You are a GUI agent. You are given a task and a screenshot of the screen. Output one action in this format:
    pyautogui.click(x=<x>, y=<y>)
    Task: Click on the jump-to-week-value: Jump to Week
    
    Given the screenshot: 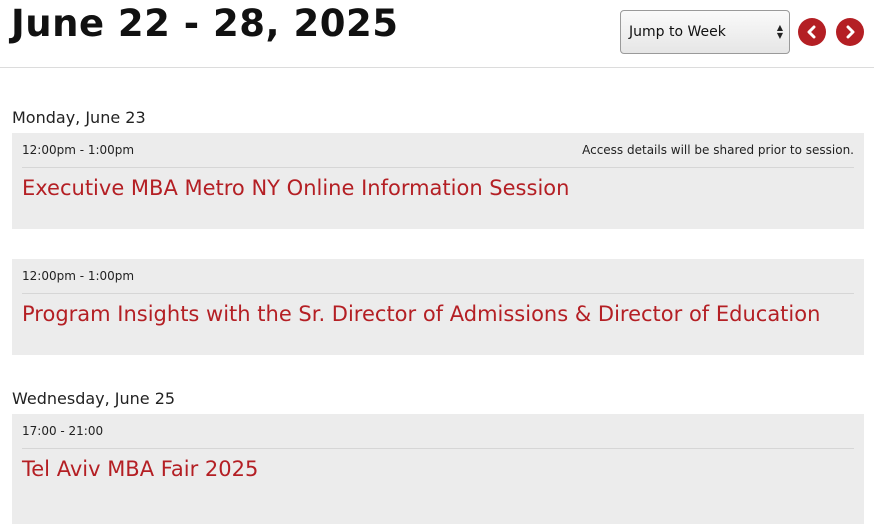 What is the action you would take?
    pyautogui.click(x=677, y=32)
    